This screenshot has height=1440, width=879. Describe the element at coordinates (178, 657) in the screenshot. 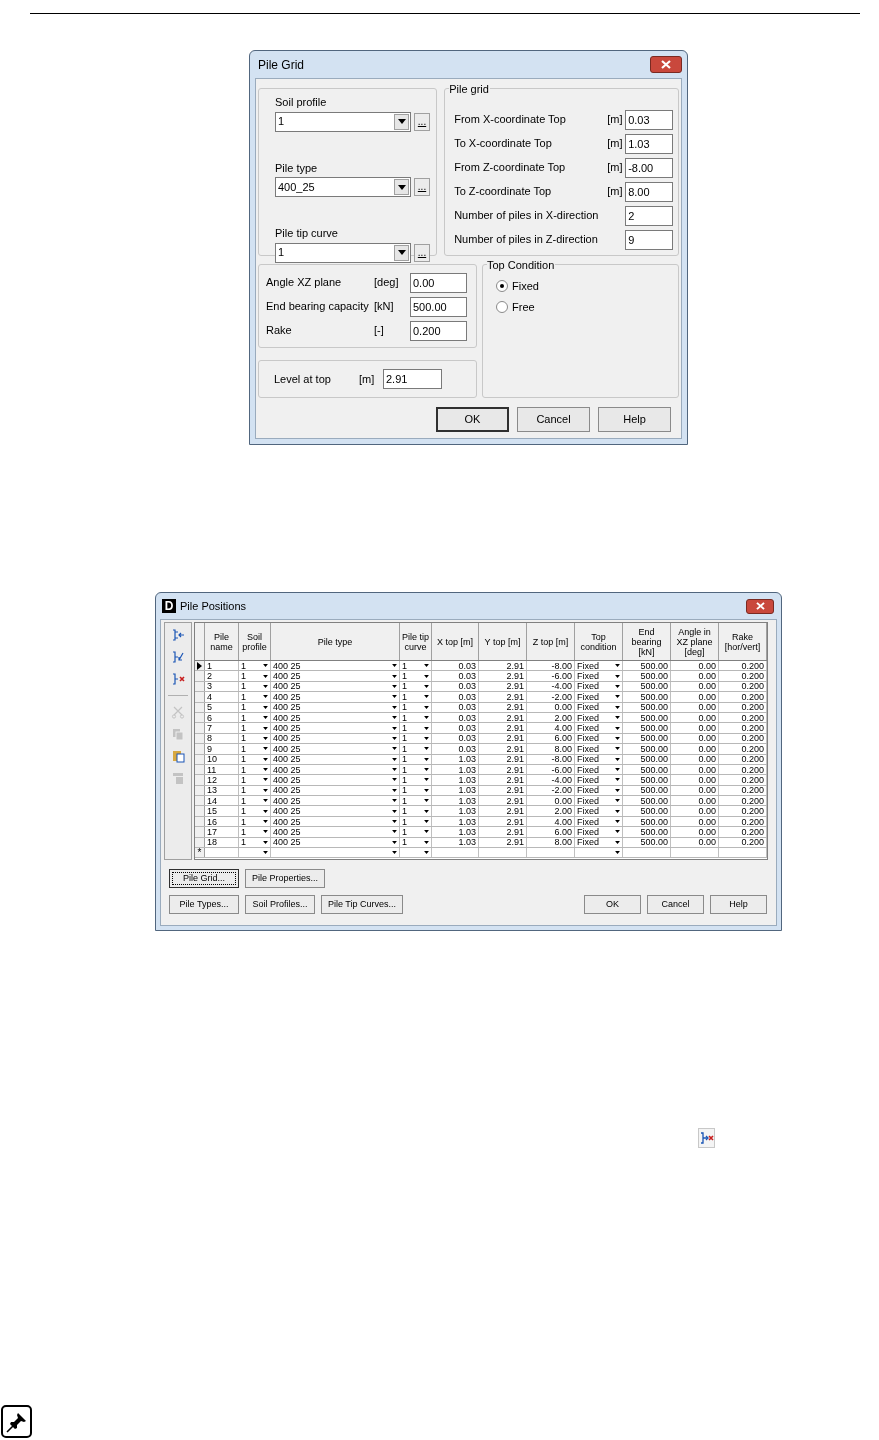

I see `add-row-icon` at that location.